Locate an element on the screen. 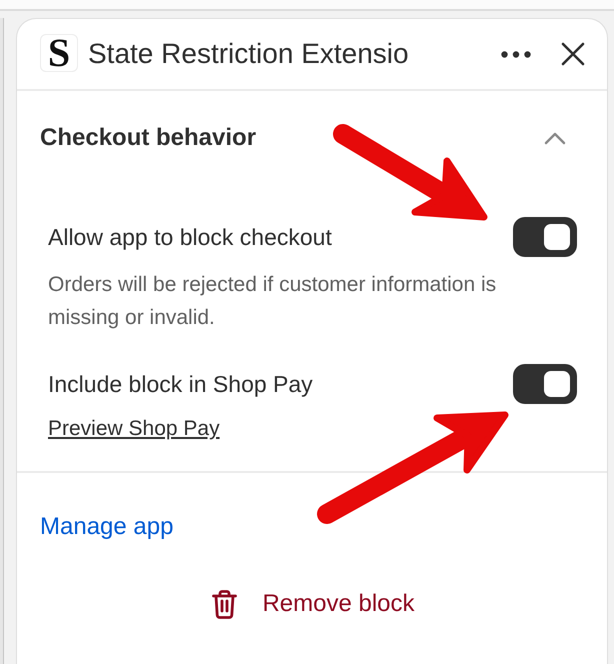 The width and height of the screenshot is (614, 664). manage-app-link: Manage app is located at coordinates (107, 527).